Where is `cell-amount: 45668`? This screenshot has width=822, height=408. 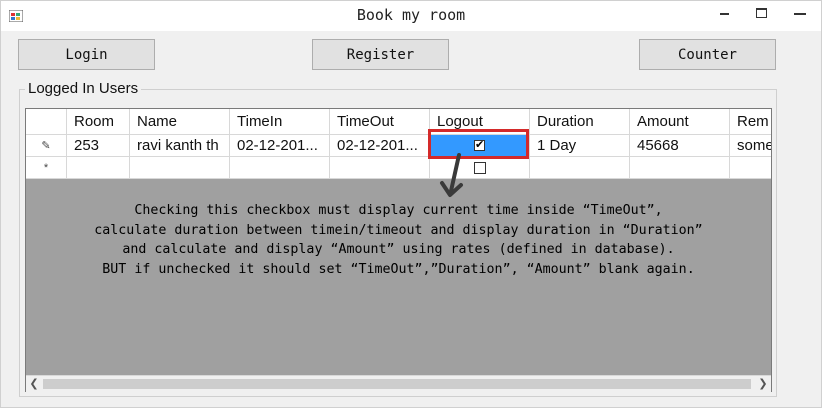 cell-amount: 45668 is located at coordinates (680, 146).